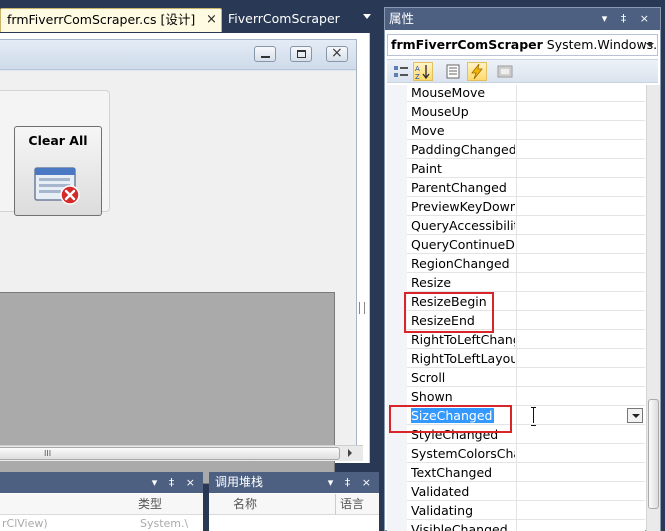 The height and width of the screenshot is (531, 665). What do you see at coordinates (367, 16) in the screenshot?
I see `tab-list-chevron-down-icon` at bounding box center [367, 16].